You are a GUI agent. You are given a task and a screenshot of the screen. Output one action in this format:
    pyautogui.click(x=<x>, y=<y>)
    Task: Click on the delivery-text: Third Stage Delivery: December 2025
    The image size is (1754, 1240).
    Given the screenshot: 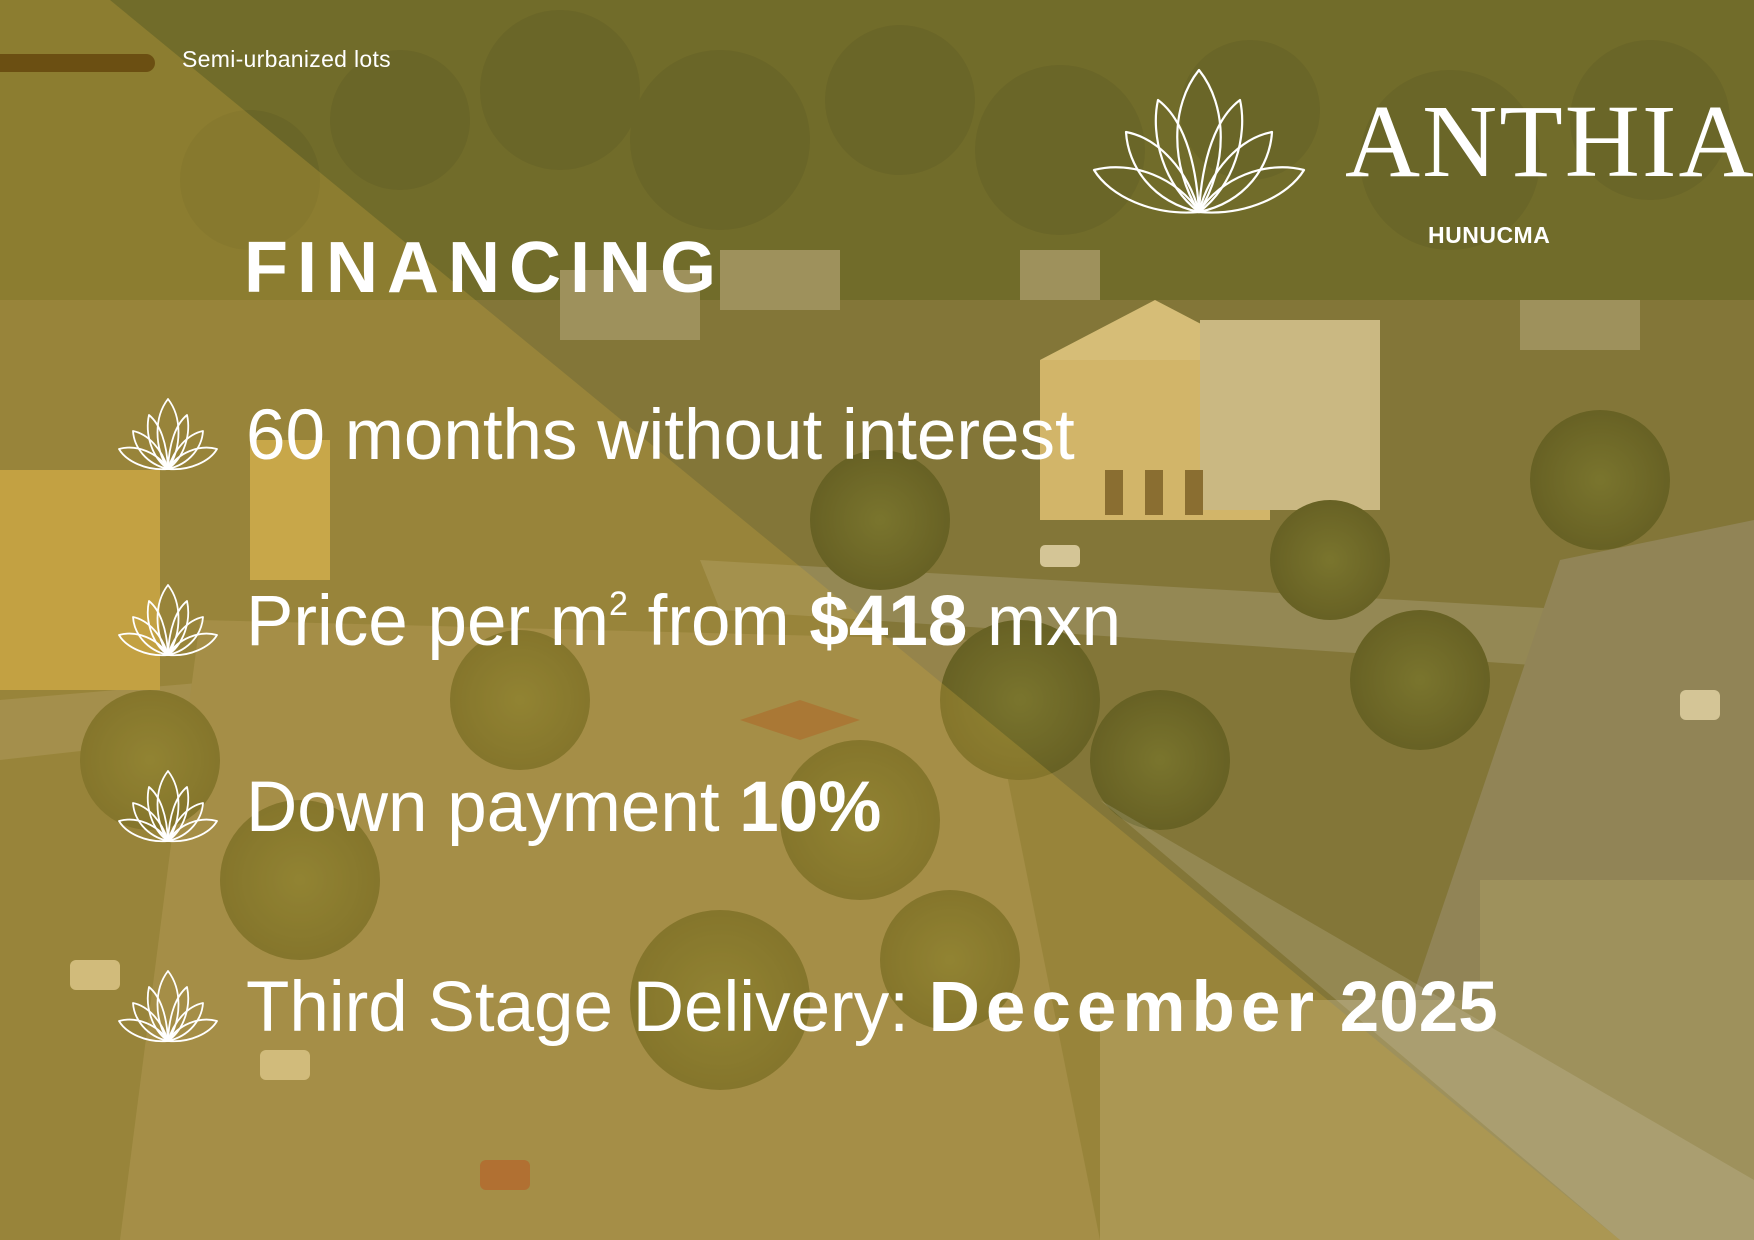 What is the action you would take?
    pyautogui.click(x=872, y=1007)
    